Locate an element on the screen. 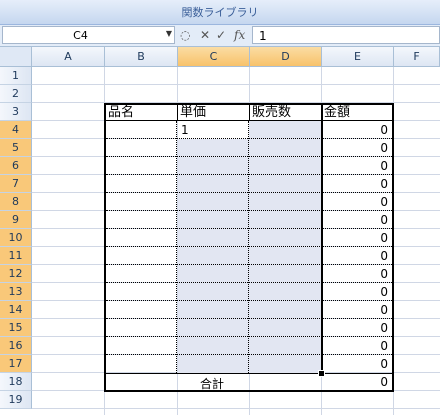 The height and width of the screenshot is (415, 440). row-header-16: 16 is located at coordinates (16, 346).